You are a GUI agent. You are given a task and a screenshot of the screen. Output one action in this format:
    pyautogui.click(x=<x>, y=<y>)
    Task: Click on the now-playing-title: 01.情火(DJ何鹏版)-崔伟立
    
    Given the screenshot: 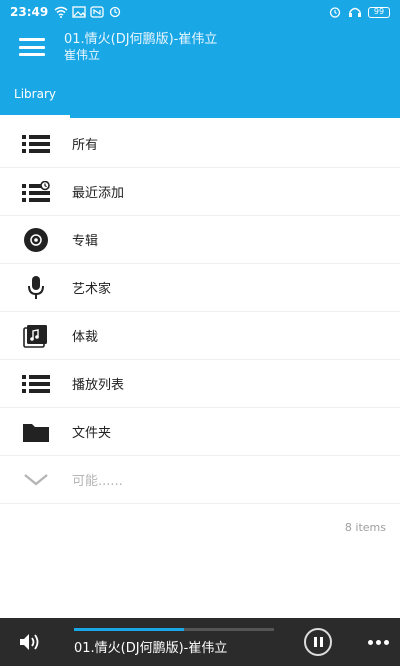 What is the action you would take?
    pyautogui.click(x=141, y=39)
    